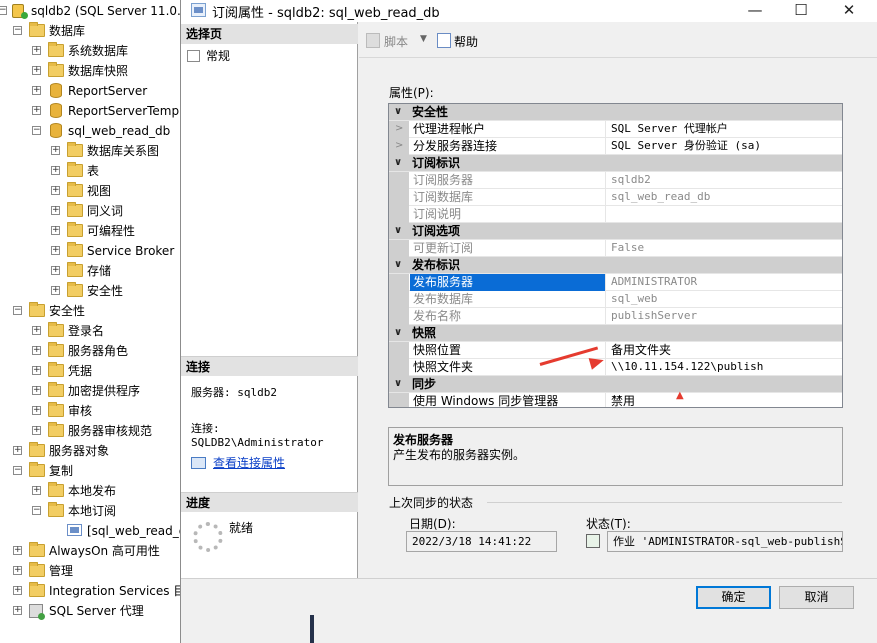  What do you see at coordinates (724, 214) in the screenshot?
I see `property-value` at bounding box center [724, 214].